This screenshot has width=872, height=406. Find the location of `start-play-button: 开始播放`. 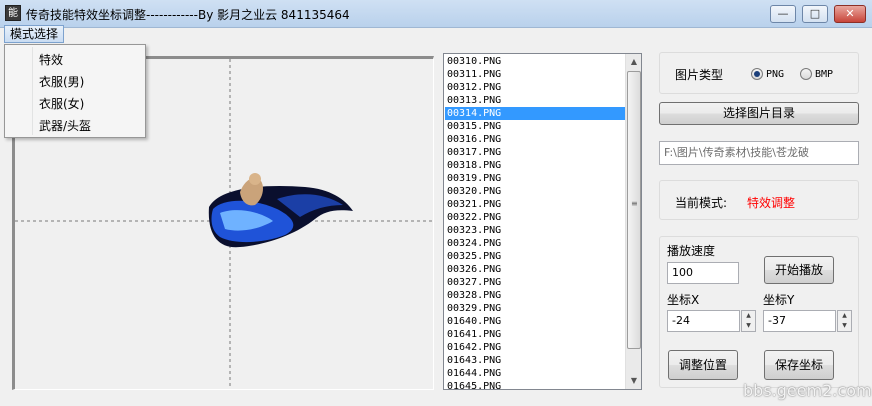

start-play-button: 开始播放 is located at coordinates (799, 270).